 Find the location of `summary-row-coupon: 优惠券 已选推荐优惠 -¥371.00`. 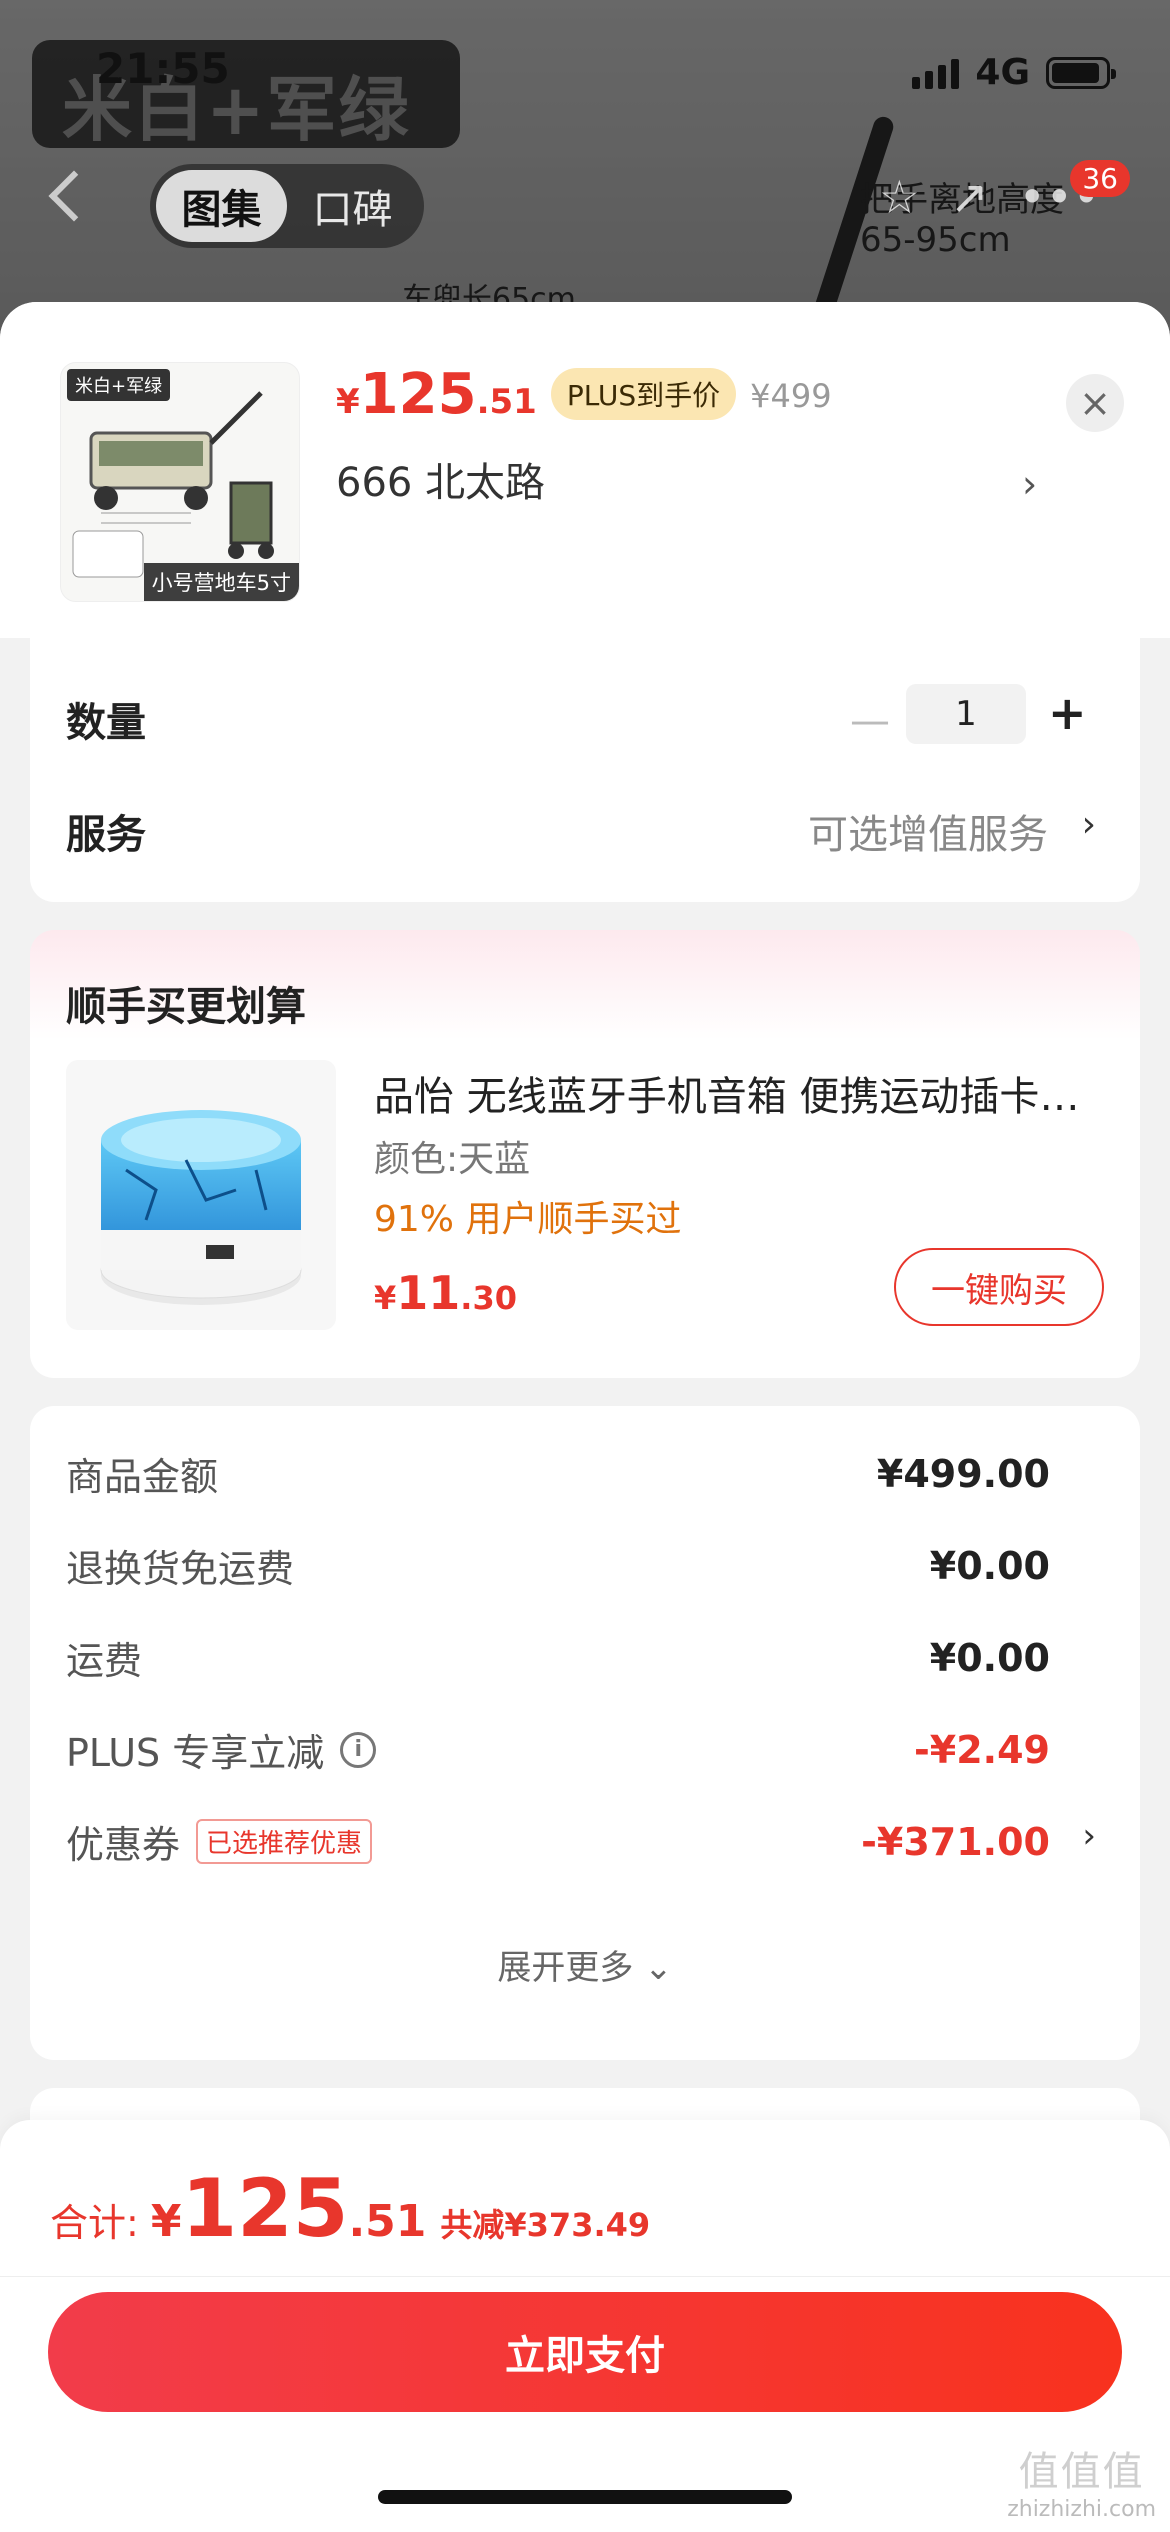

summary-row-coupon: 优惠券 已选推荐优惠 -¥371.00 is located at coordinates (558, 1841).